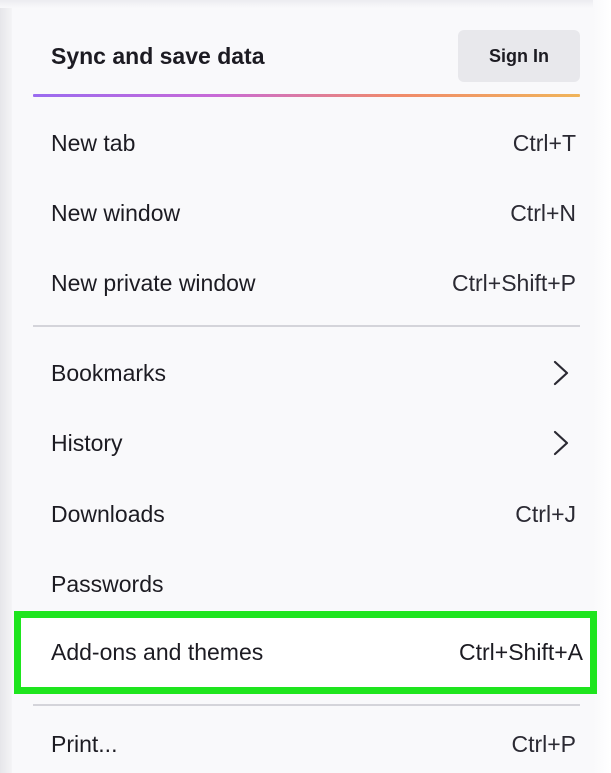 The height and width of the screenshot is (773, 611). Describe the element at coordinates (543, 212) in the screenshot. I see `menu-item-shortcut: Ctrl+N` at that location.